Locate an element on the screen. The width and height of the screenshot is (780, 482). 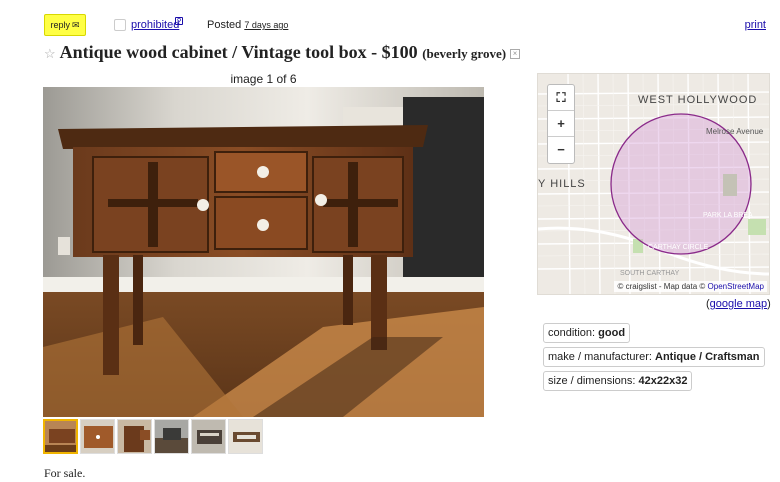
zoom-in-button: + is located at coordinates (561, 124).